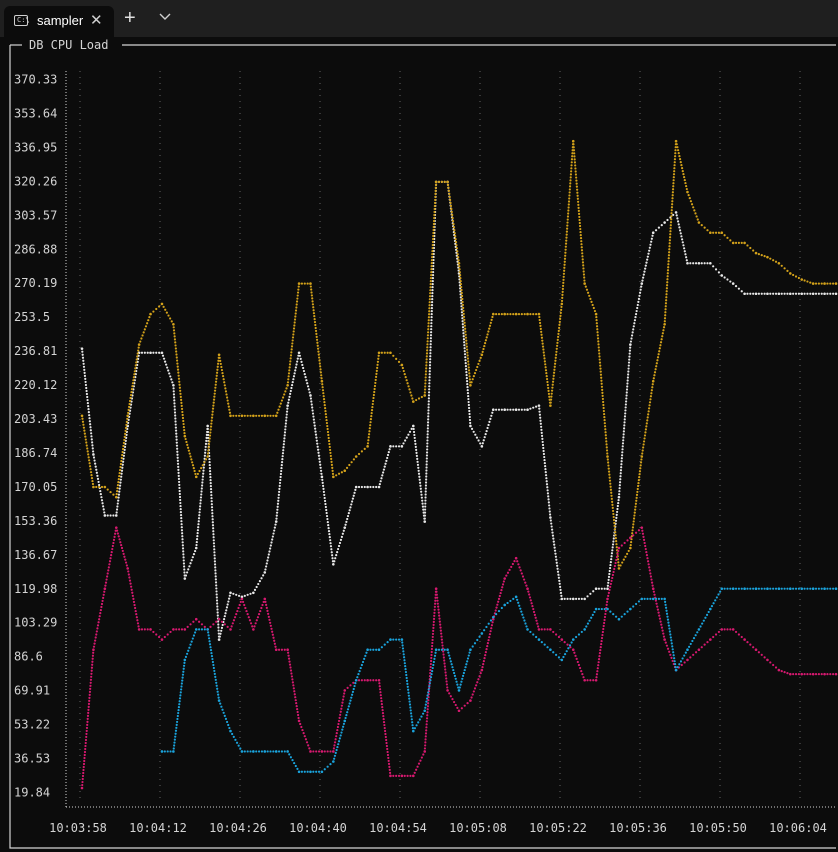 The image size is (838, 852). I want to click on tab-sampler: C:\ sampler ✕, so click(59, 21).